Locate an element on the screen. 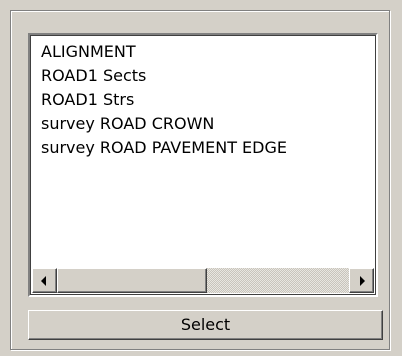  arrow-right-icon is located at coordinates (362, 281).